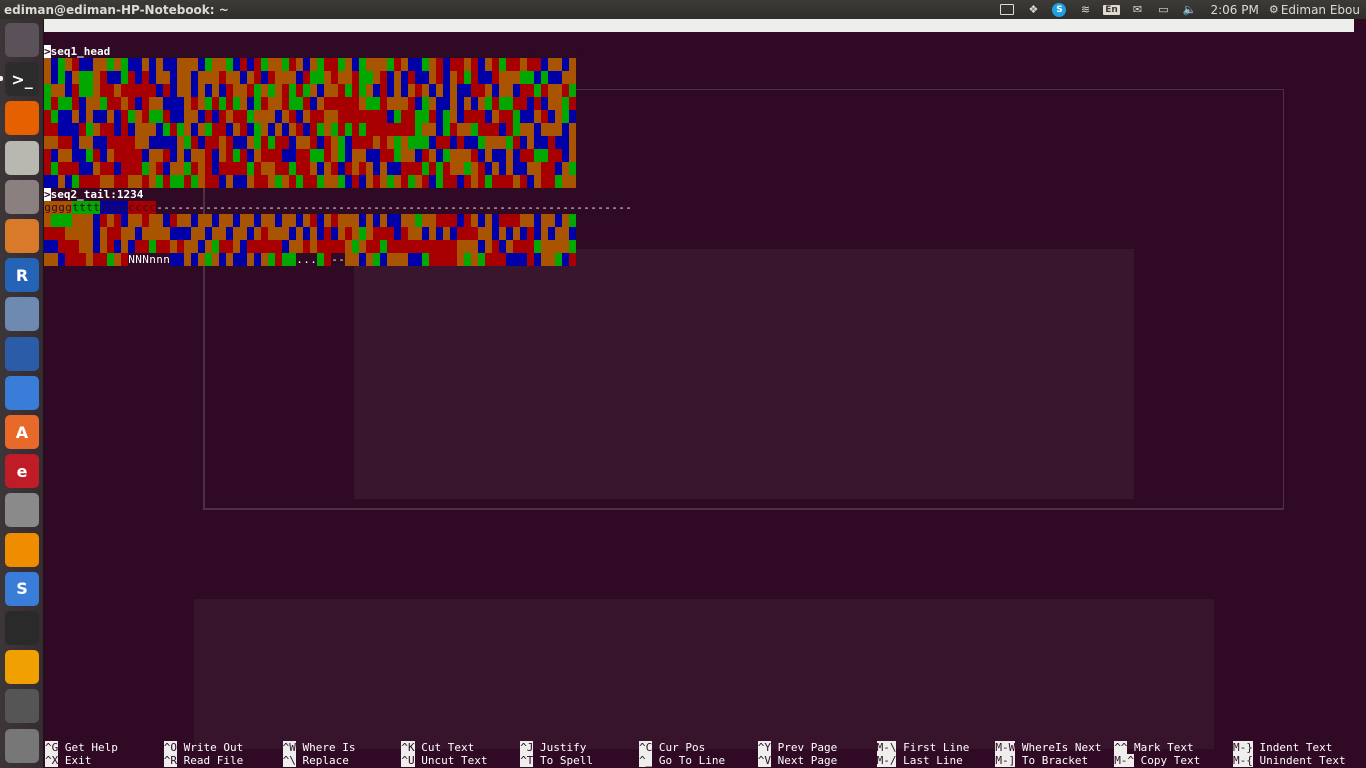 This screenshot has height=768, width=1366. What do you see at coordinates (444, 747) in the screenshot?
I see `shortcut-label: Cut Text` at bounding box center [444, 747].